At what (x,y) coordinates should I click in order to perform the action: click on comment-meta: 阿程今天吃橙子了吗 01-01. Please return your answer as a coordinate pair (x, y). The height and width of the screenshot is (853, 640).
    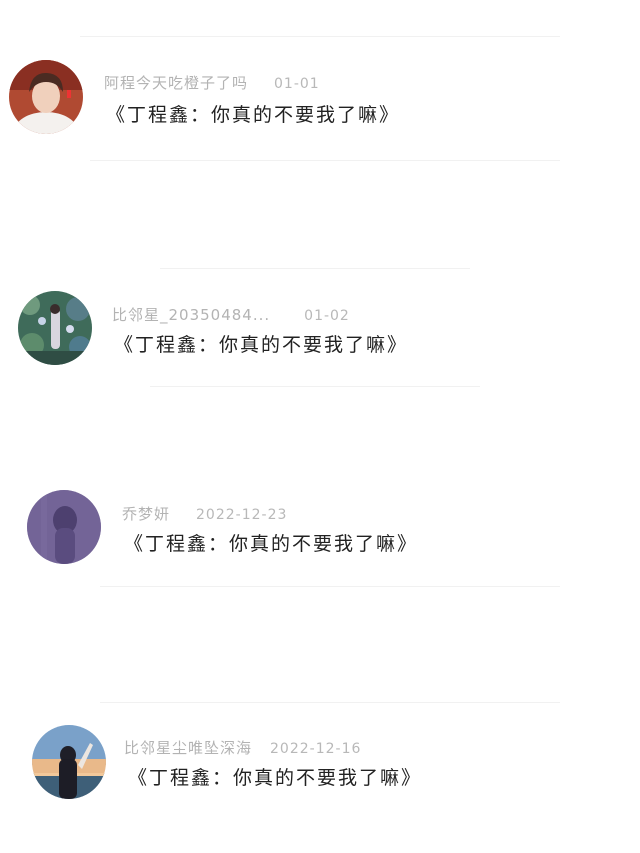
    Looking at the image, I should click on (212, 82).